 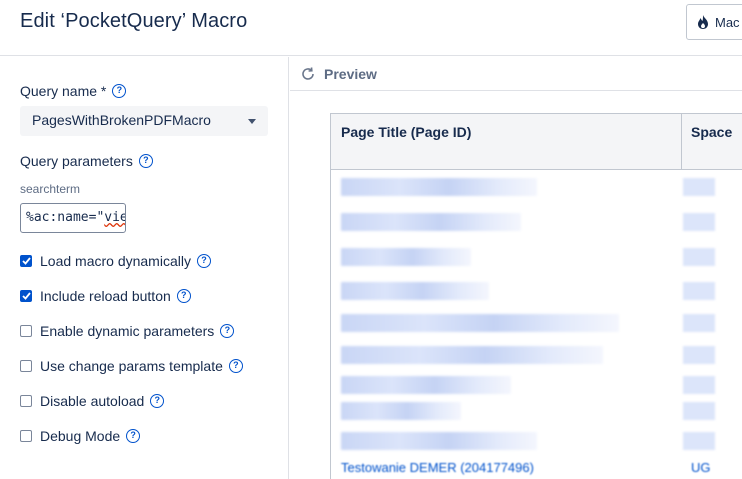 What do you see at coordinates (73, 91) in the screenshot?
I see `query-name-label: Query name * ?` at bounding box center [73, 91].